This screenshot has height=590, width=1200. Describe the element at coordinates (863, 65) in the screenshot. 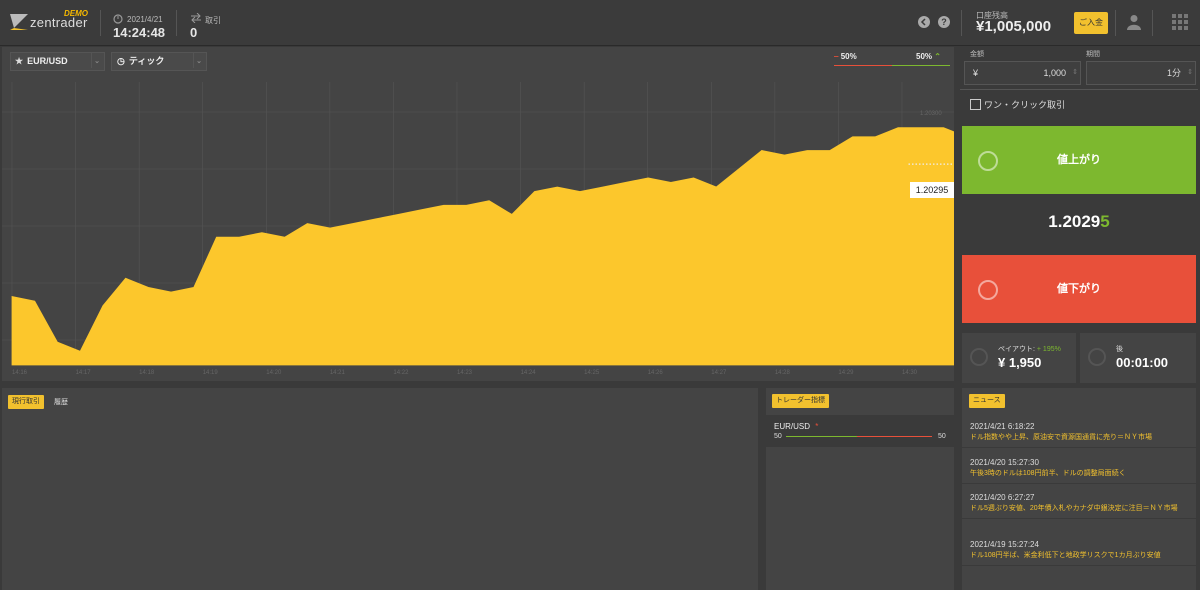

I see `sentiment-bar-down` at that location.